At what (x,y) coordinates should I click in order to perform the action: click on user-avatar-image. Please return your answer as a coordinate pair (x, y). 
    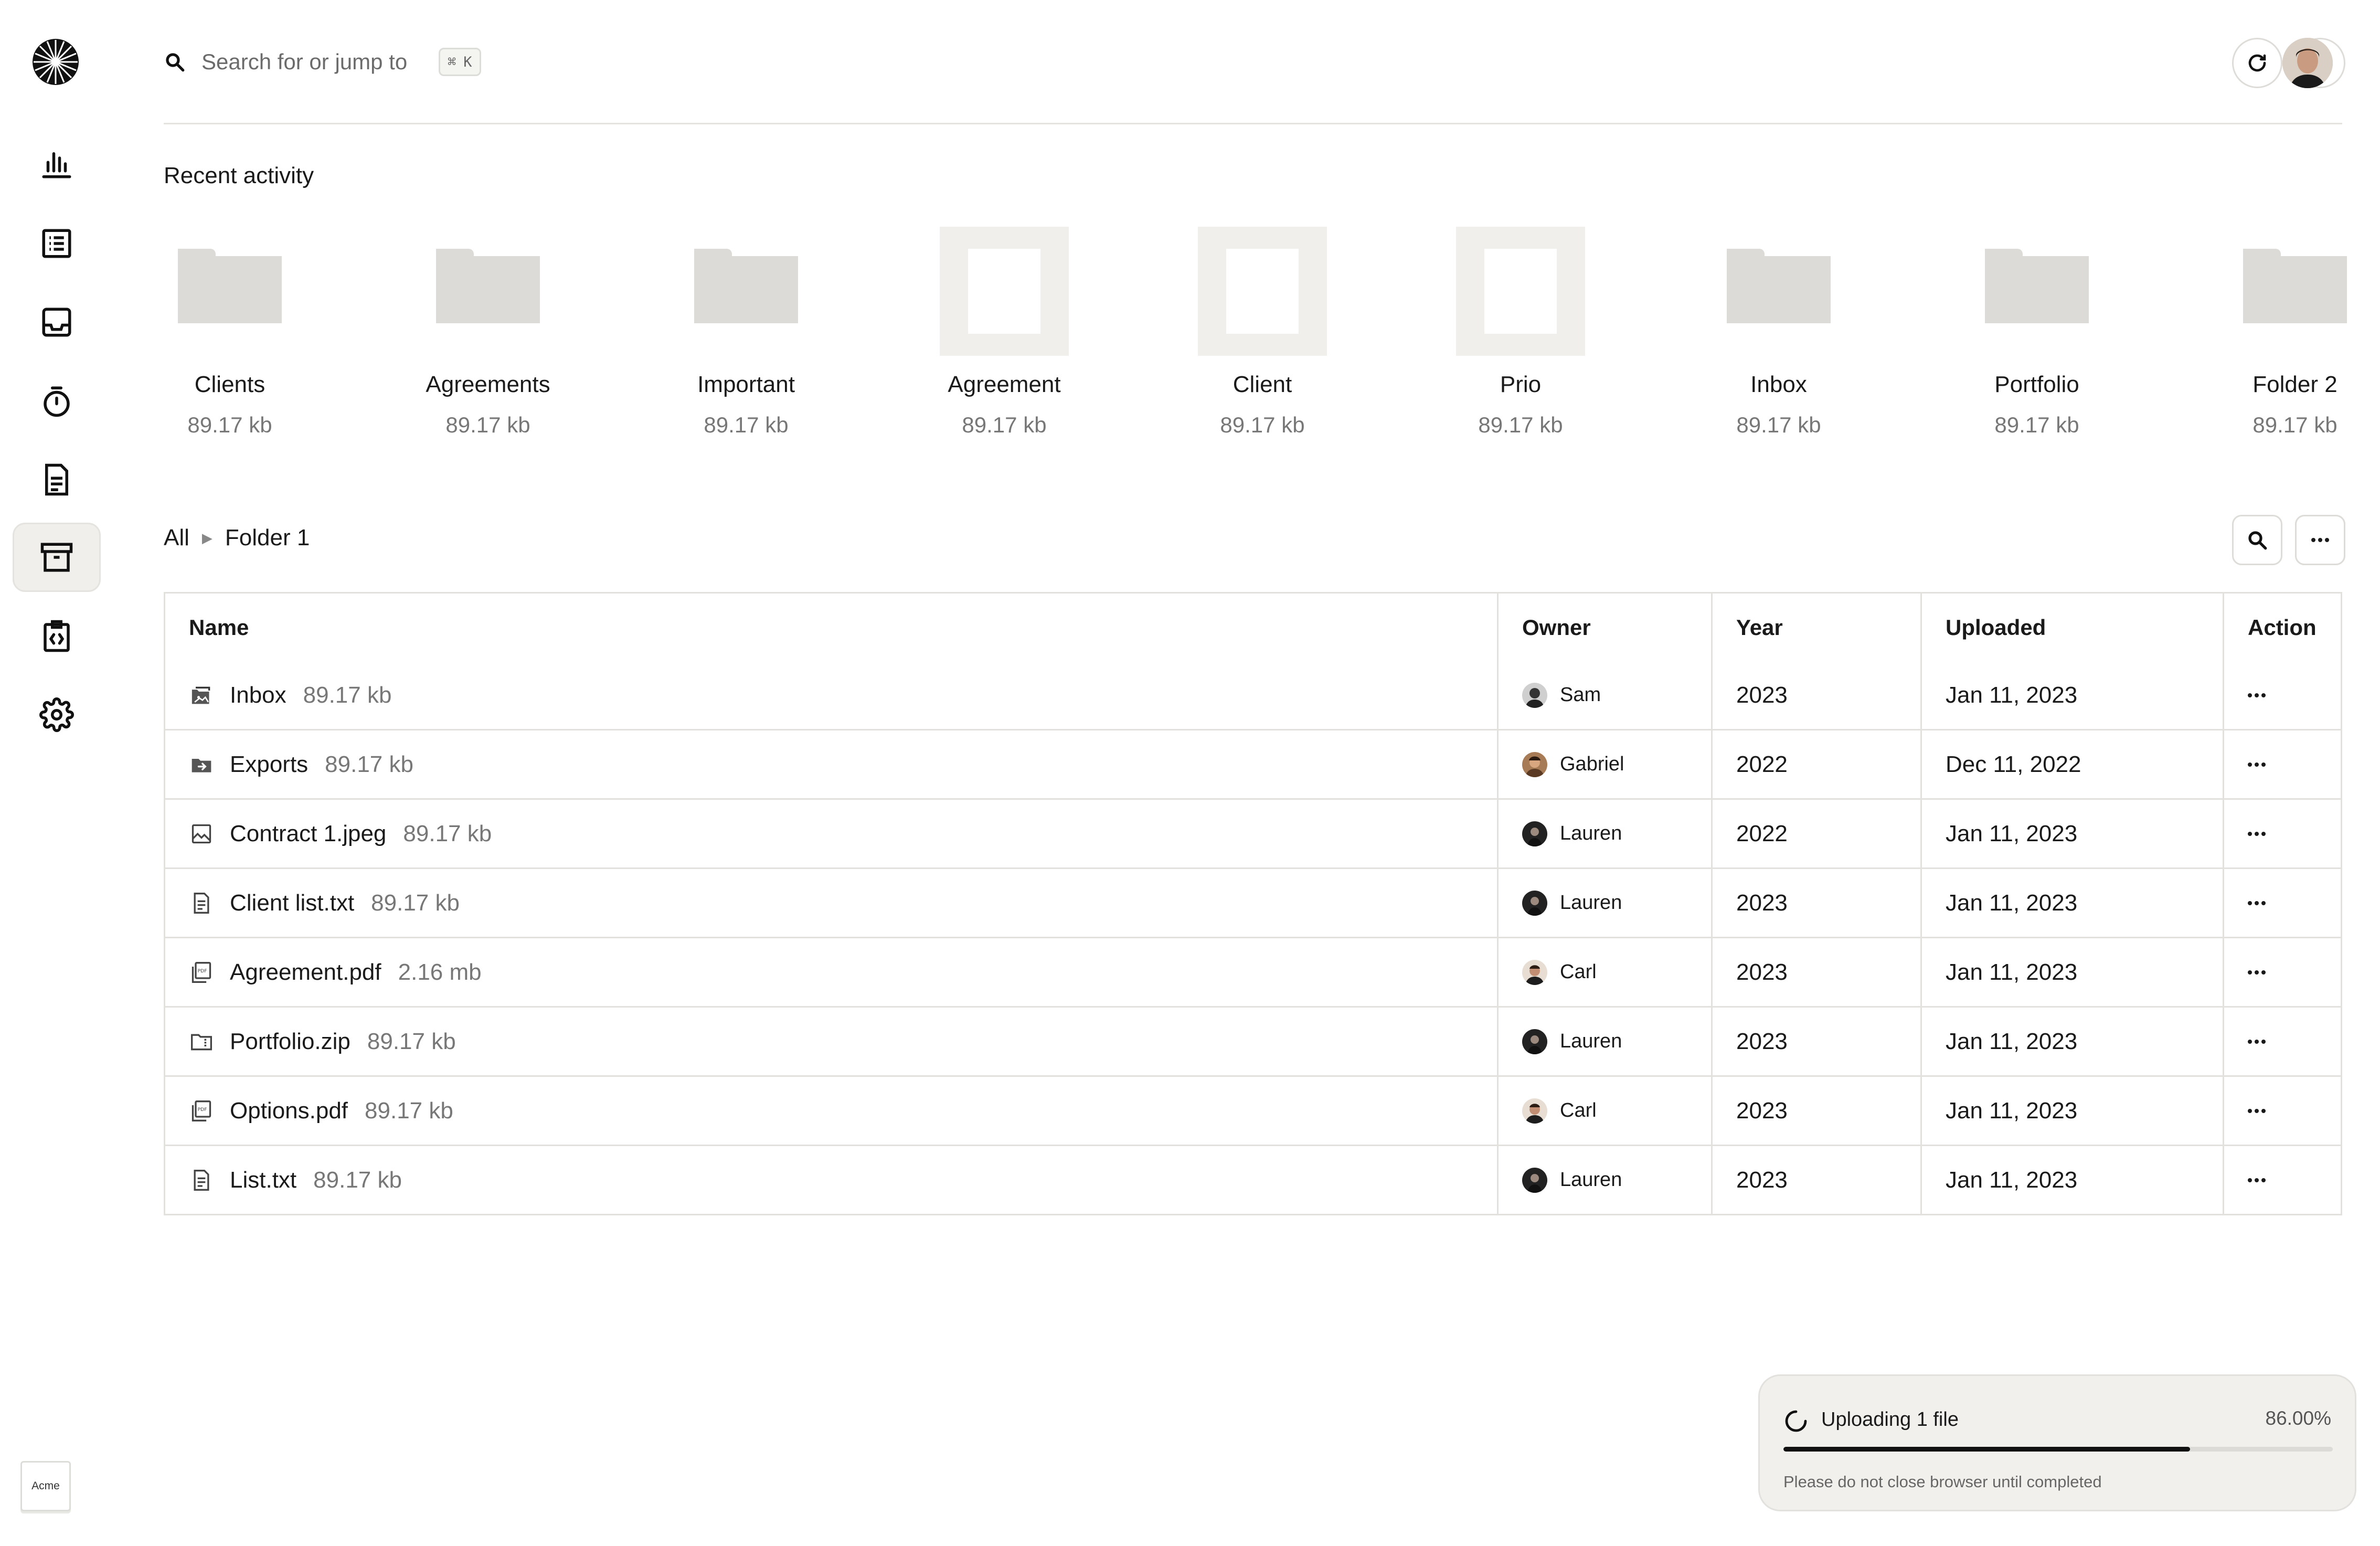
    Looking at the image, I should click on (2307, 63).